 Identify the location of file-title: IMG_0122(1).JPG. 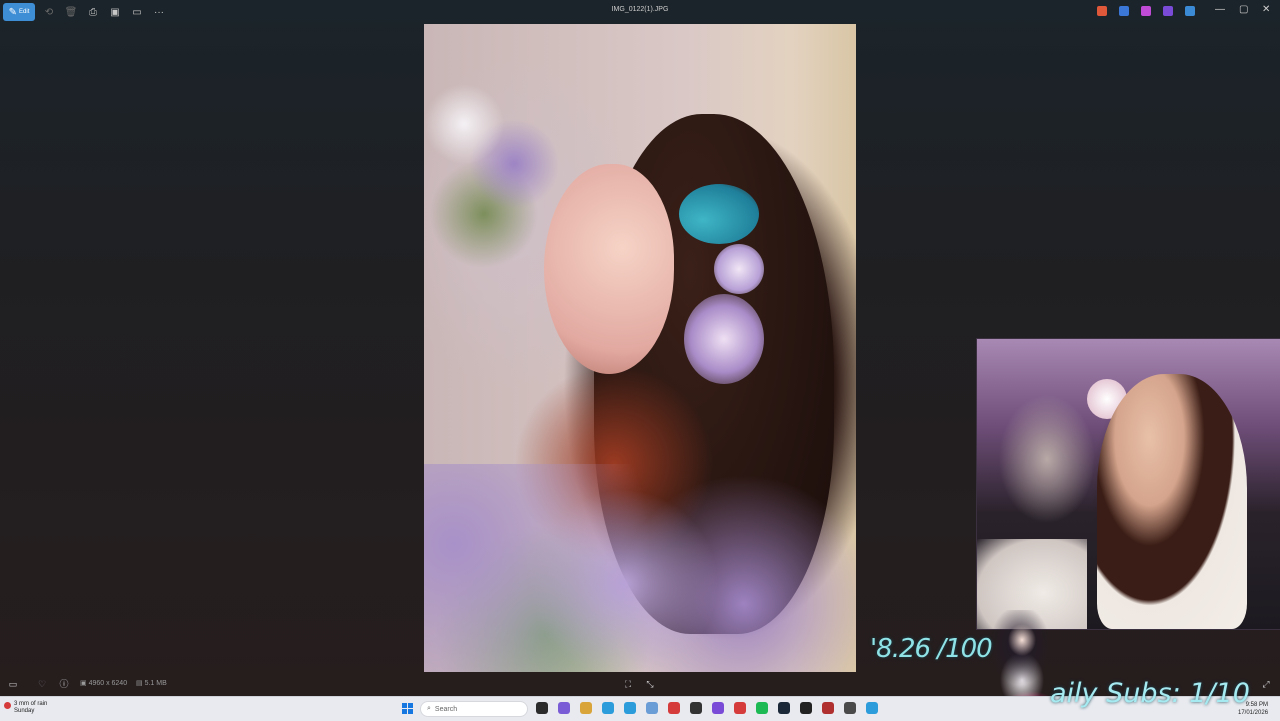
(640, 9).